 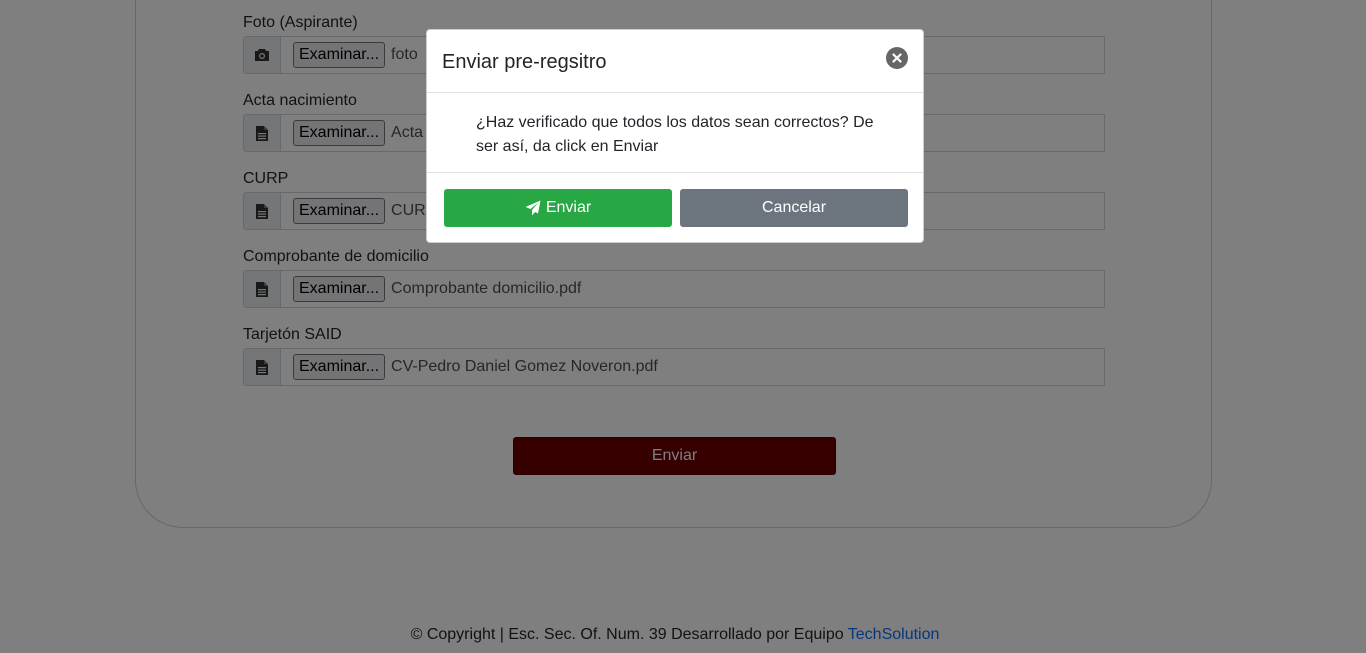 I want to click on modal-footer: Enviar Cancelar, so click(x=675, y=208).